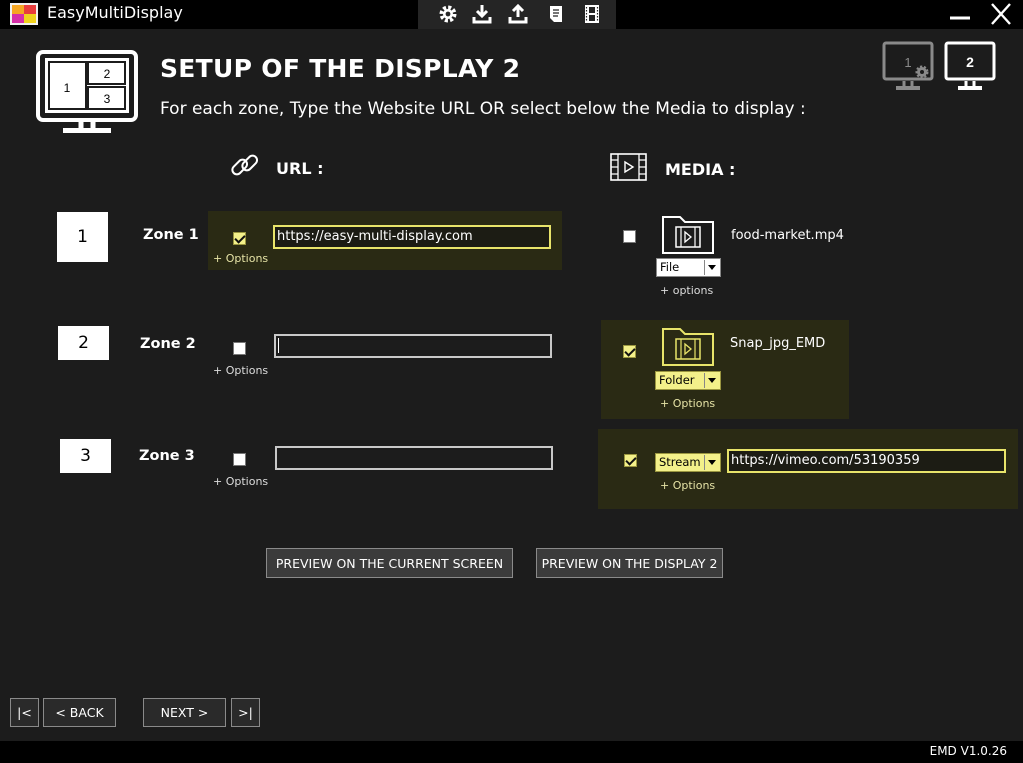 This screenshot has width=1023, height=763. Describe the element at coordinates (85, 456) in the screenshot. I see `zone-3-number: 3` at that location.